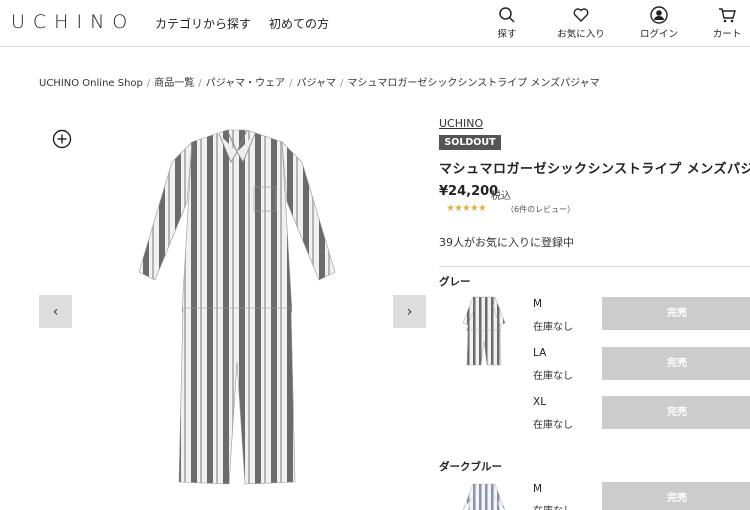 This screenshot has height=510, width=750. I want to click on variant-thumbnail-gray, so click(484, 331).